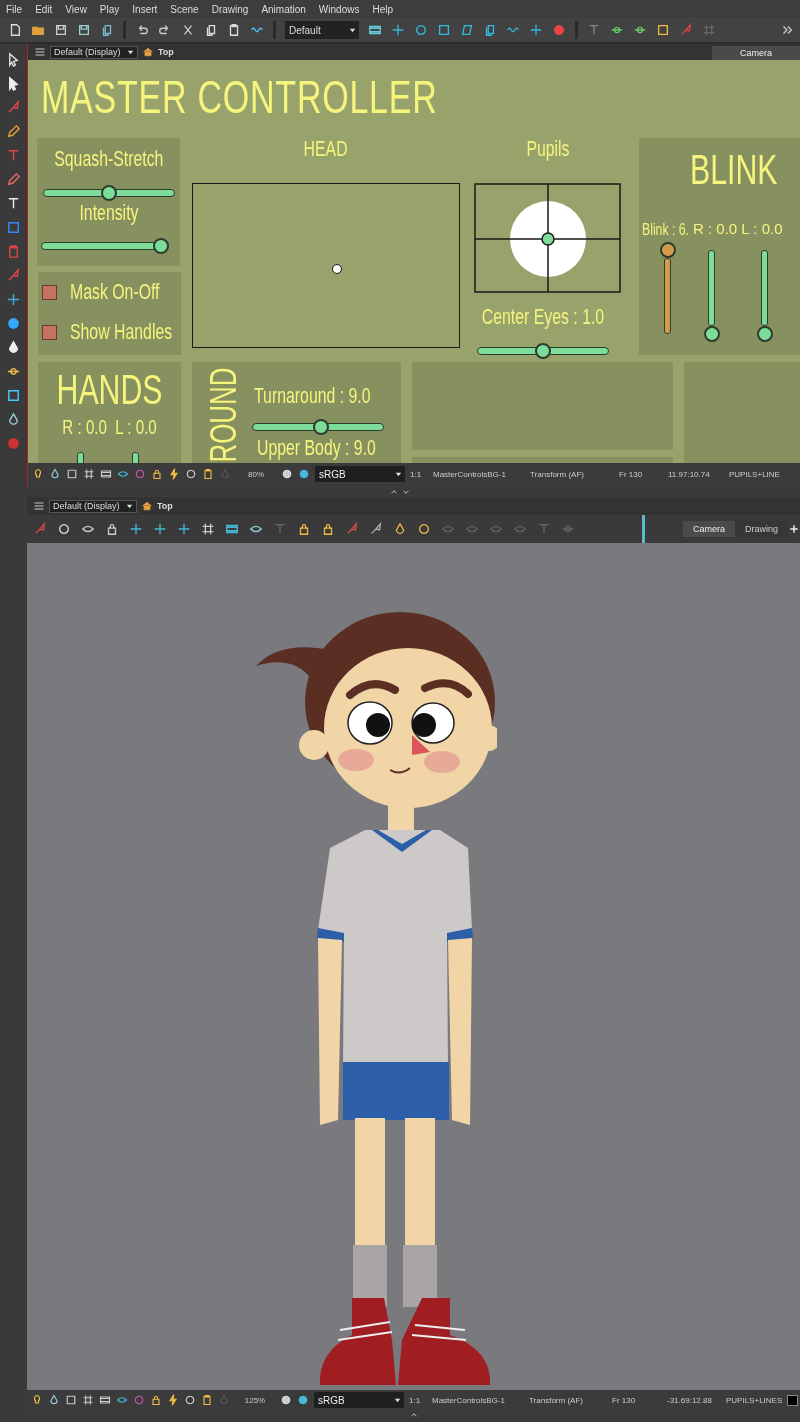  What do you see at coordinates (84, 30) in the screenshot?
I see `save-as-icon` at bounding box center [84, 30].